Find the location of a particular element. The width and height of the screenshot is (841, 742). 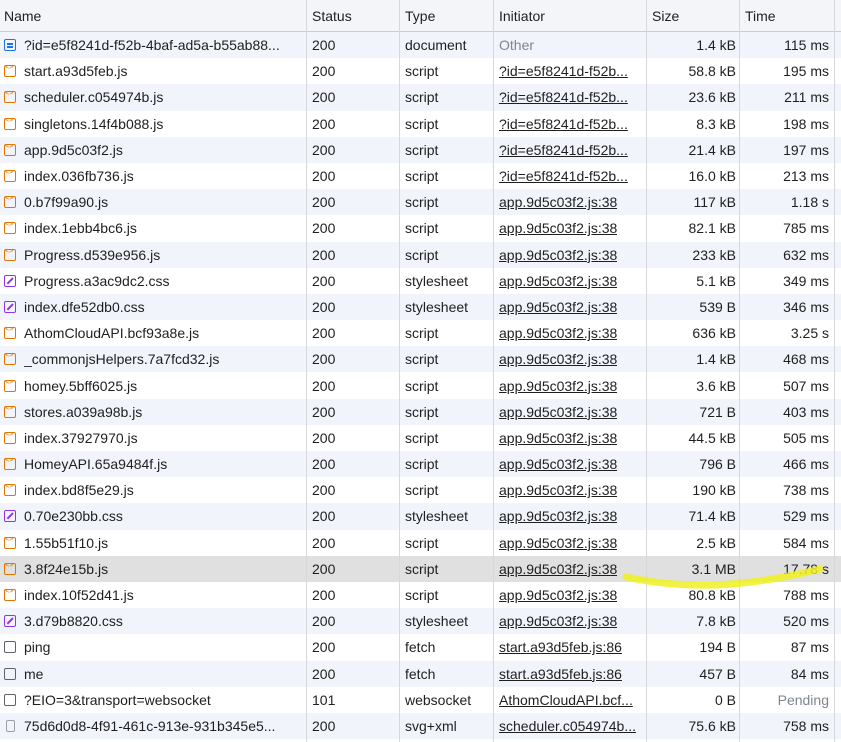

request-name-cell: index.10f52d41.js is located at coordinates (153, 595).